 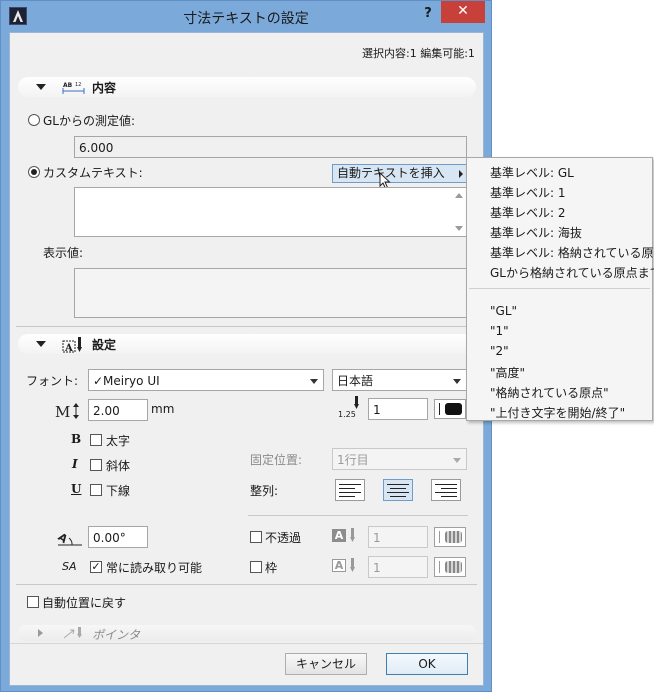 I want to click on selection-status: 選択内容:1 編集可能:1, so click(x=418, y=53).